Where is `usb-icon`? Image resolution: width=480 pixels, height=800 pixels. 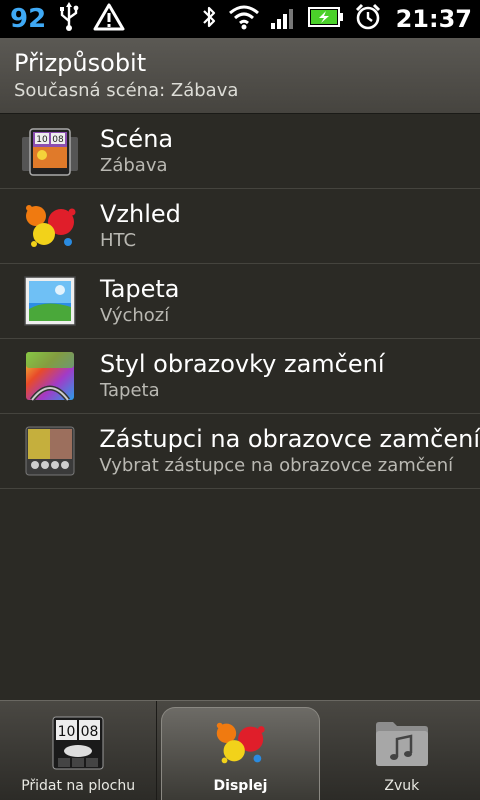
usb-icon is located at coordinates (69, 19).